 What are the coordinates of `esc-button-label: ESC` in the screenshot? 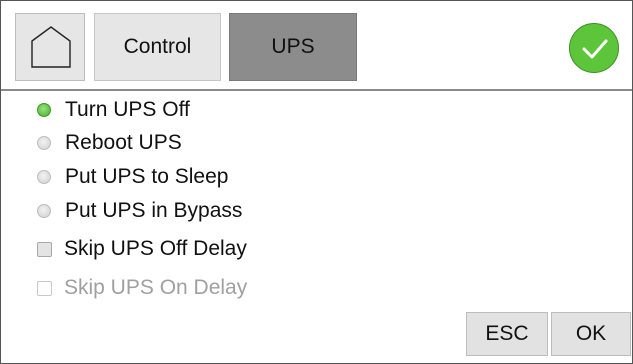 It's located at (507, 333).